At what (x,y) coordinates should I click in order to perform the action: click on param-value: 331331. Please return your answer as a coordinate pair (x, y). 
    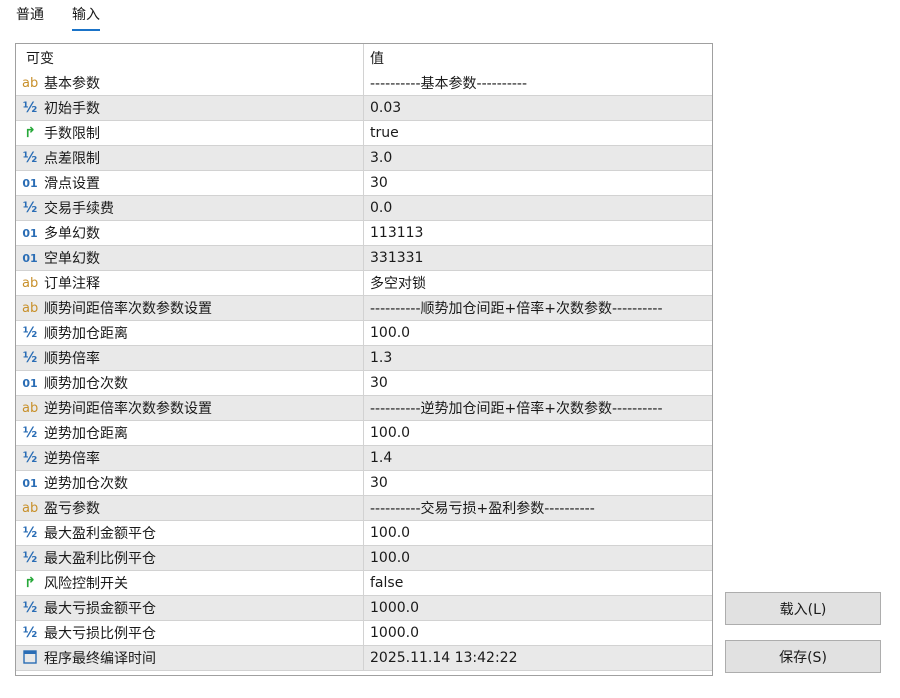
    Looking at the image, I should click on (393, 258).